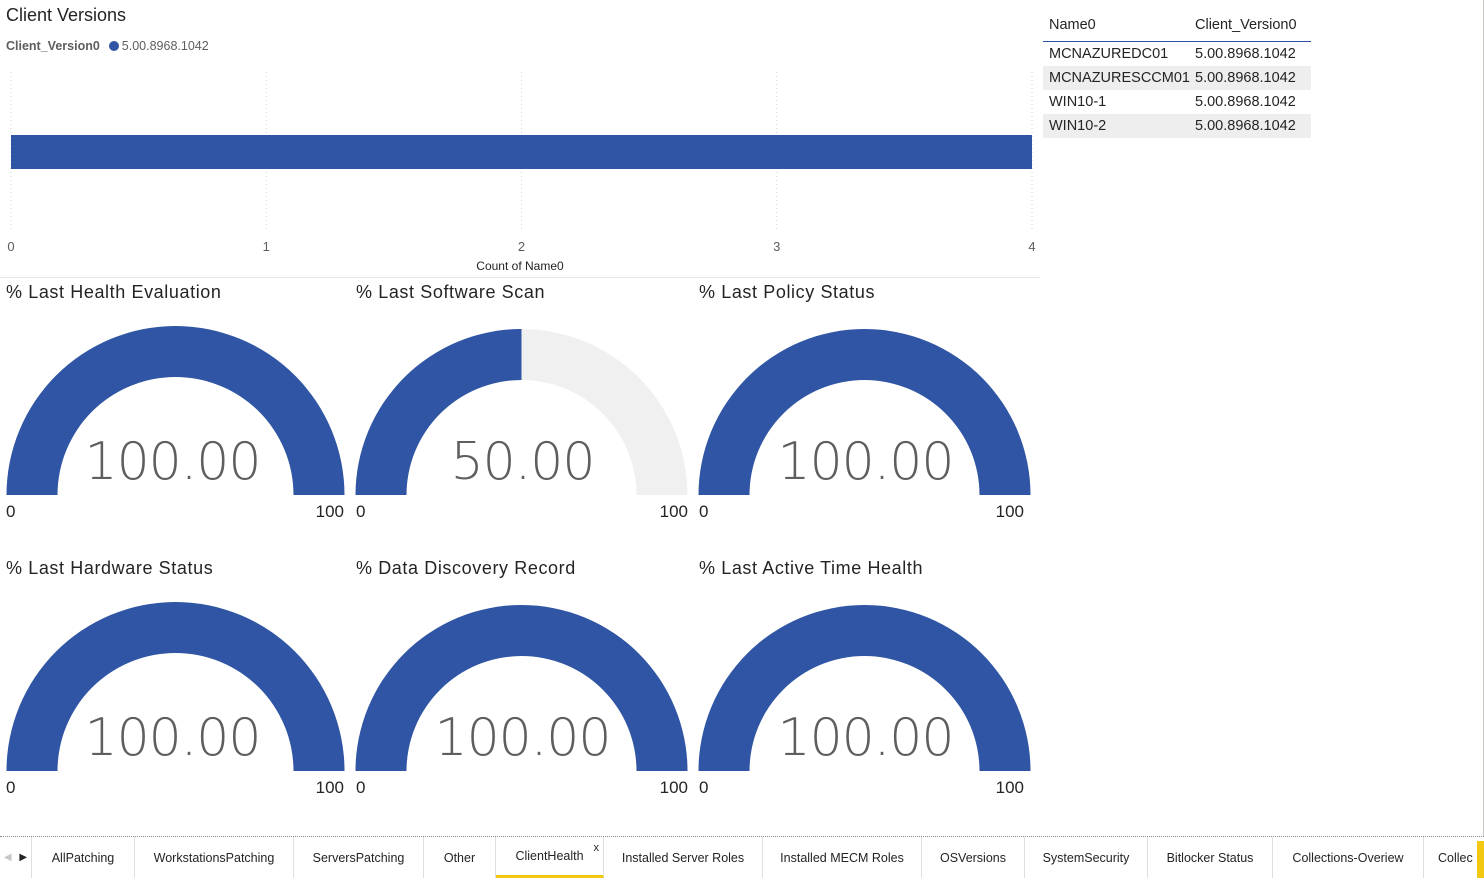  I want to click on table-header: Name0 Client_Version0, so click(1177, 25).